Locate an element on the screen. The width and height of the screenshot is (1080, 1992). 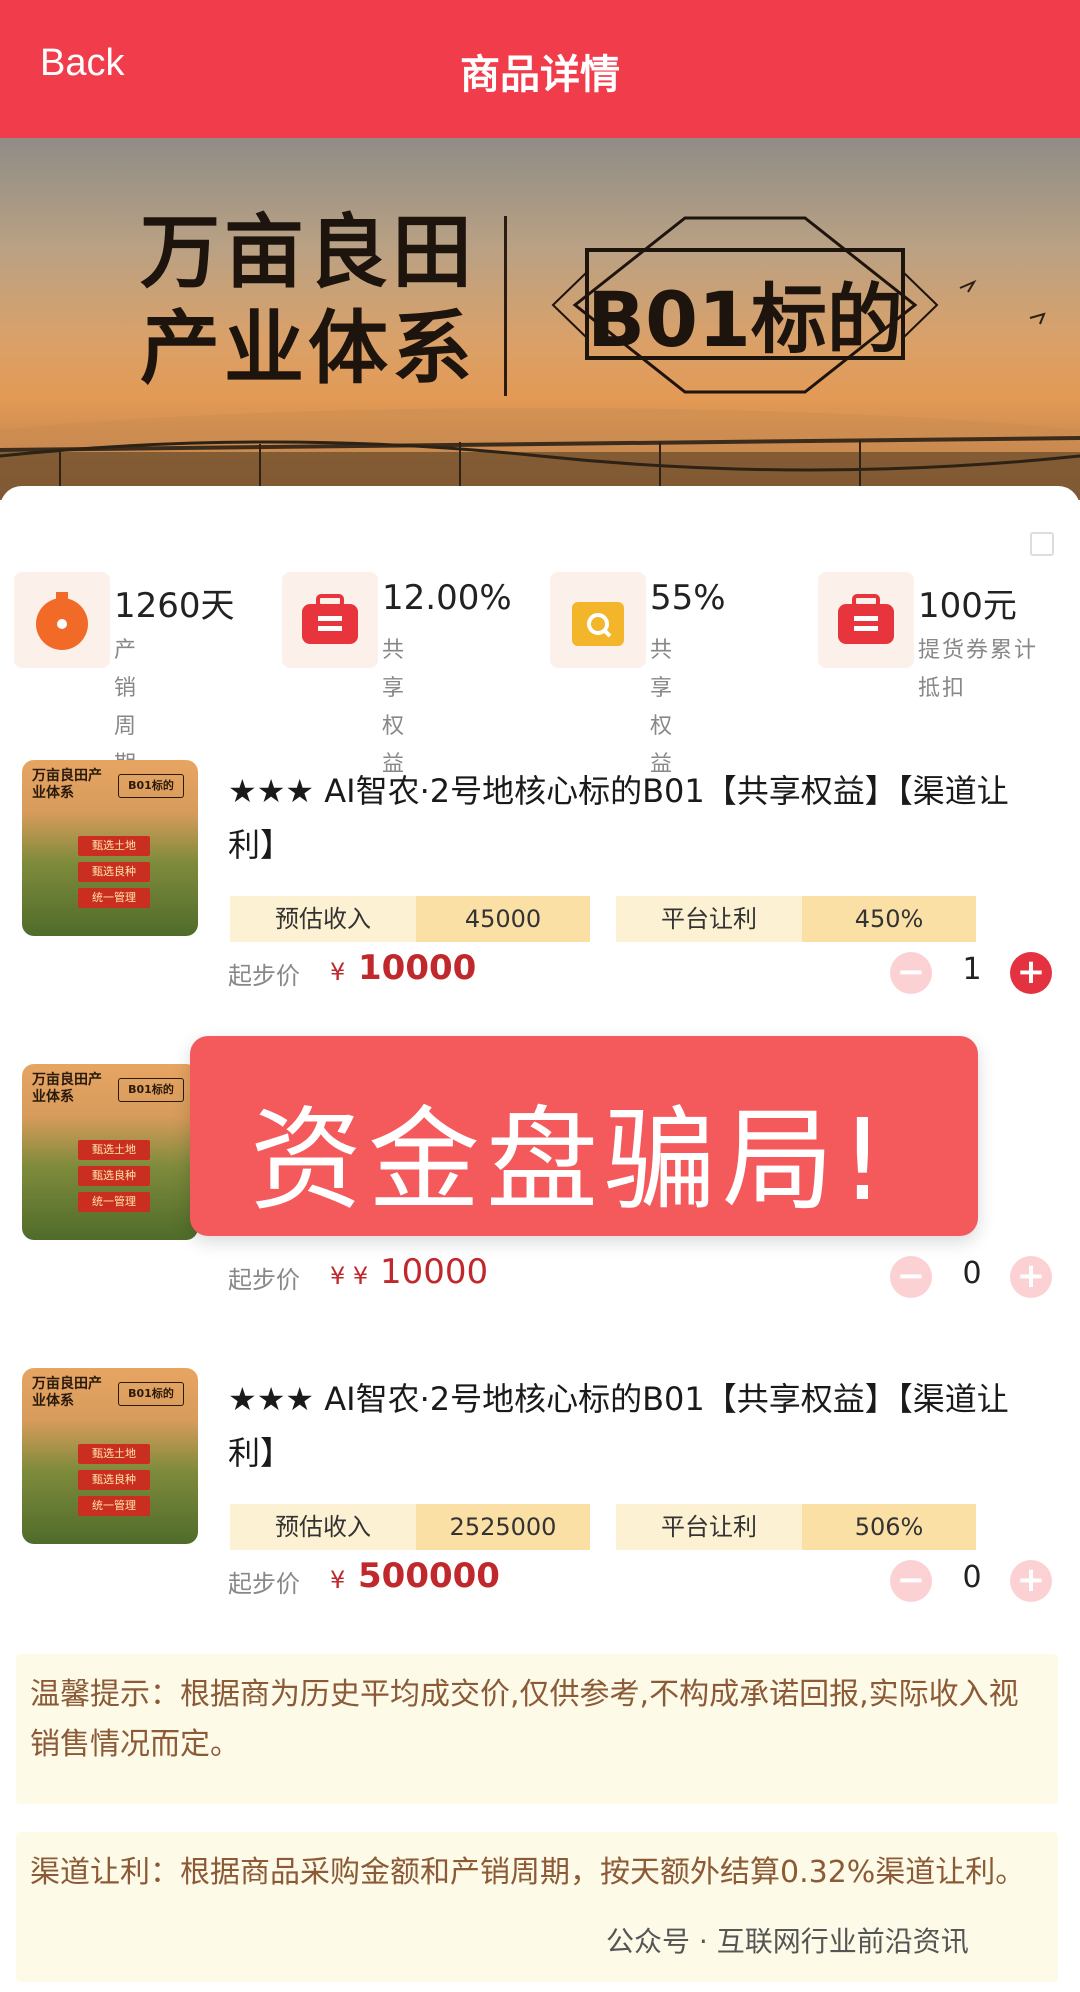
price-value: 500000 is located at coordinates (429, 1576).